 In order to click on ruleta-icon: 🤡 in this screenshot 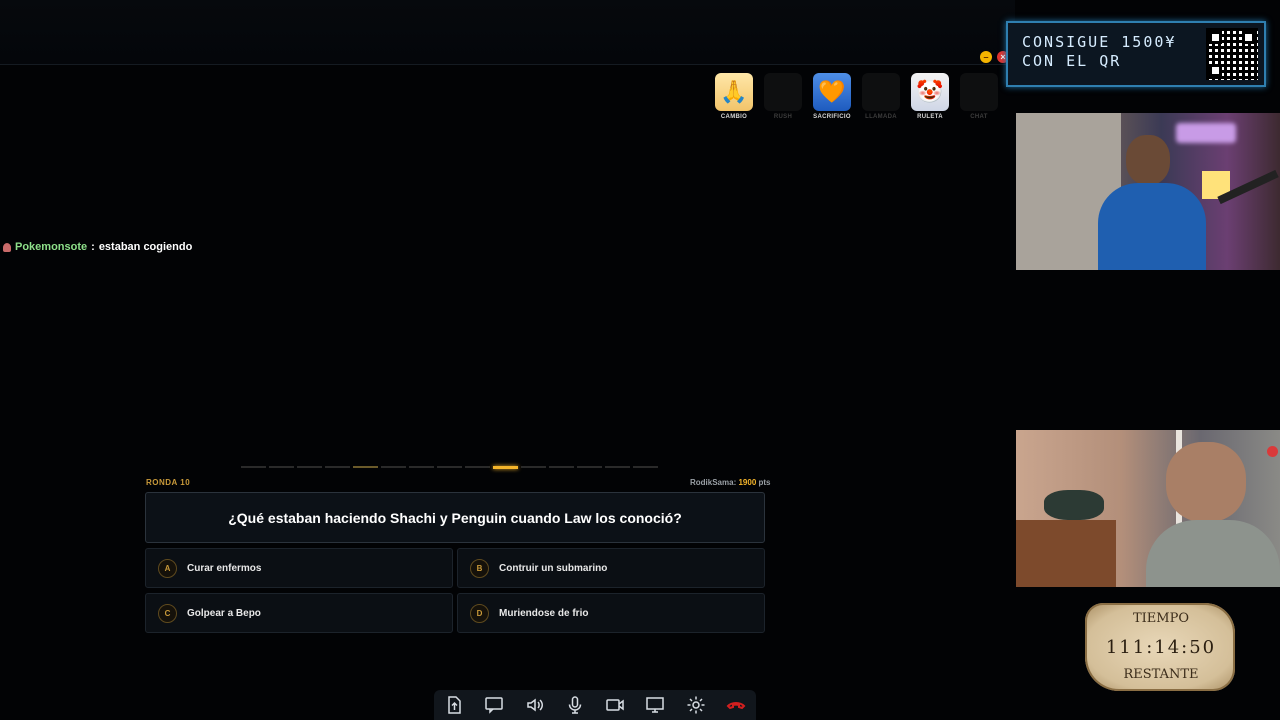, I will do `click(930, 92)`.